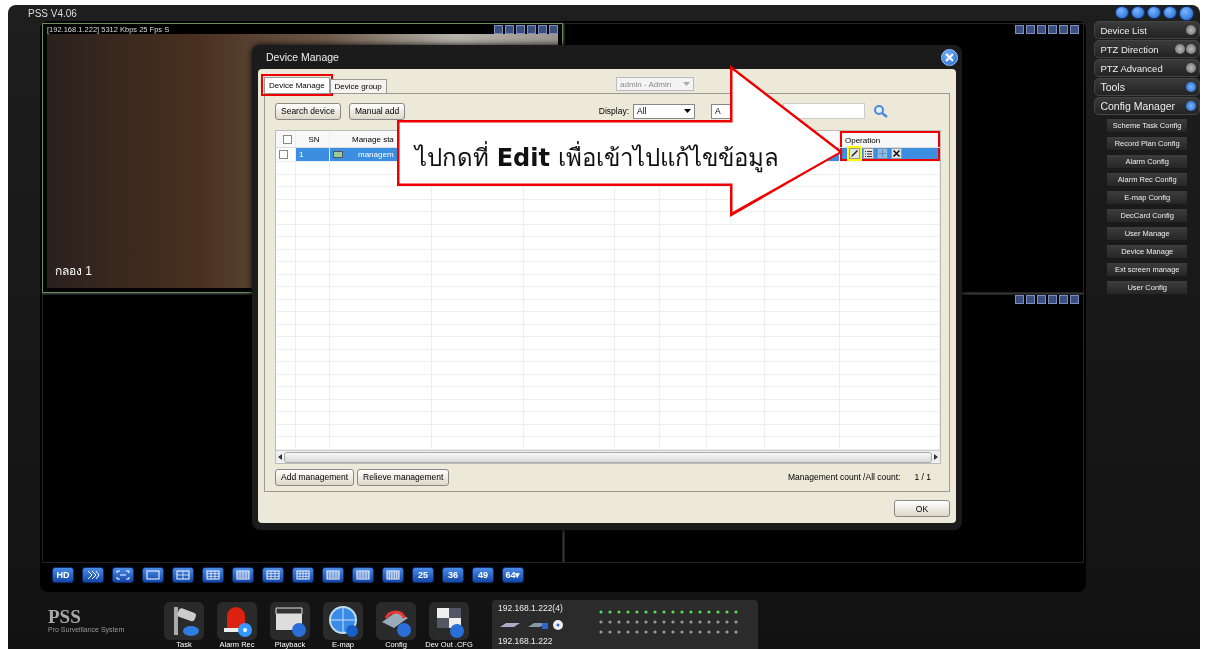 This screenshot has height=649, width=1209. What do you see at coordinates (613, 111) in the screenshot?
I see `display-label: Display:` at bounding box center [613, 111].